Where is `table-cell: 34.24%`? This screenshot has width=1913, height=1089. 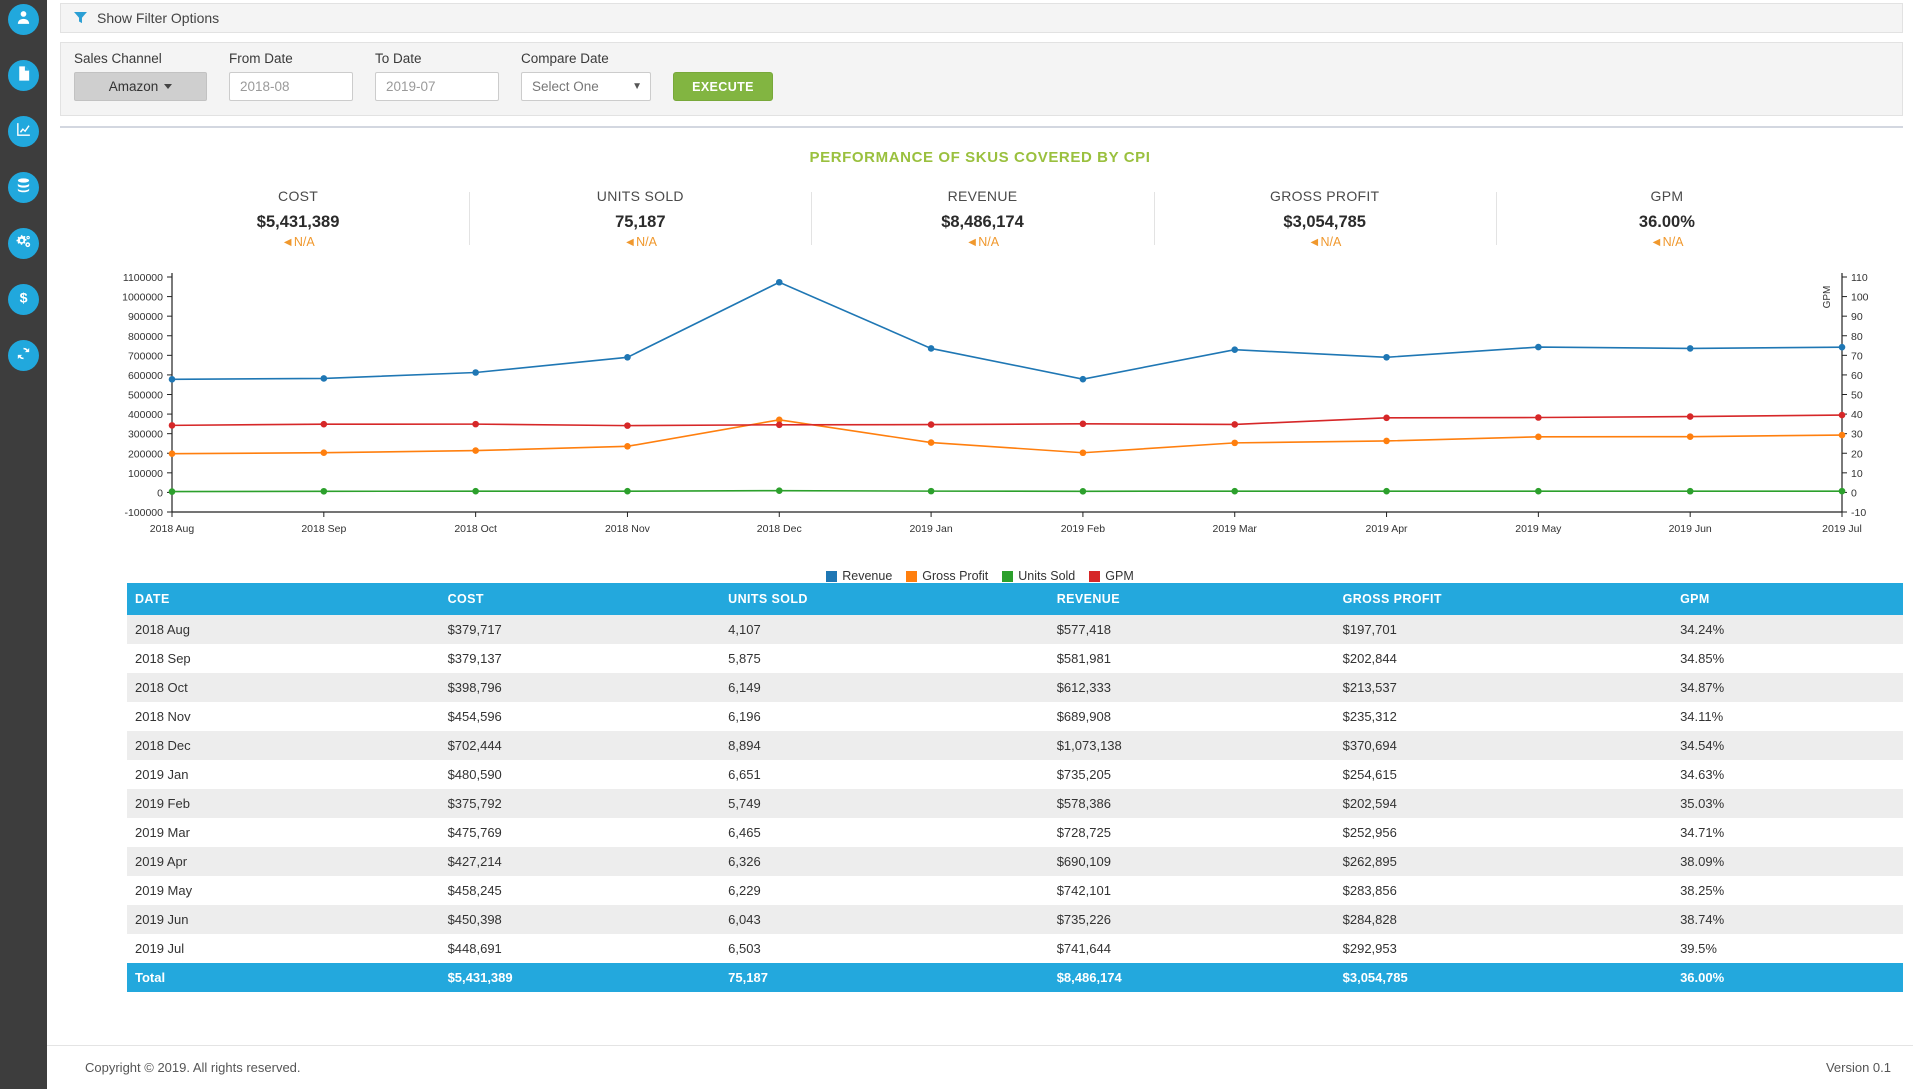 table-cell: 34.24% is located at coordinates (1702, 629).